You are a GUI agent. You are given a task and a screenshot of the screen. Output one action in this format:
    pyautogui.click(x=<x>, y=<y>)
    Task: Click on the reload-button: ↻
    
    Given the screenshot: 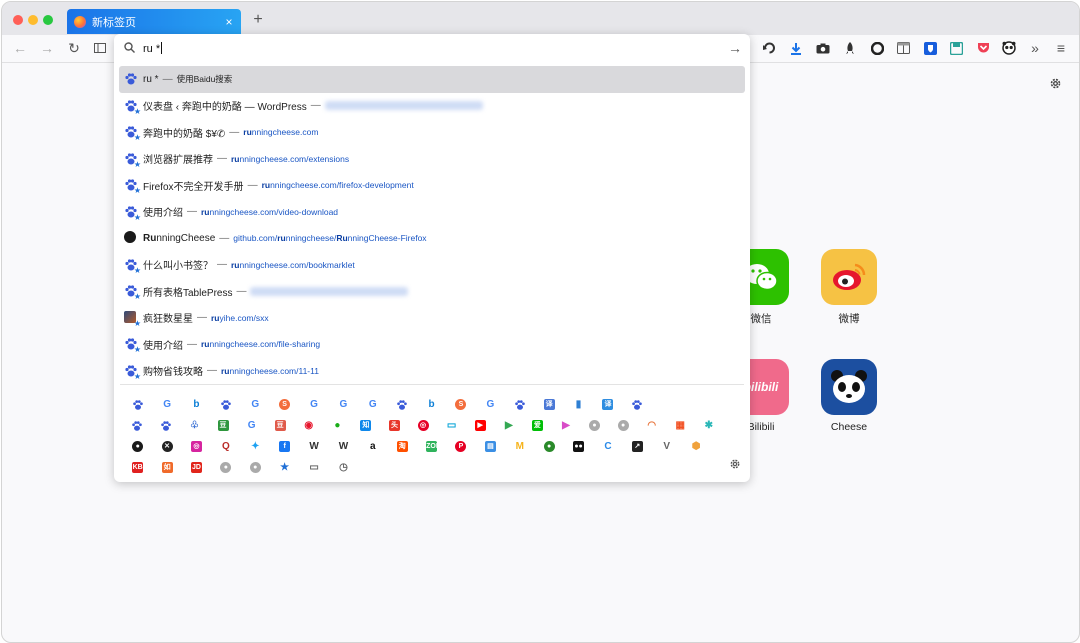 What is the action you would take?
    pyautogui.click(x=74, y=48)
    